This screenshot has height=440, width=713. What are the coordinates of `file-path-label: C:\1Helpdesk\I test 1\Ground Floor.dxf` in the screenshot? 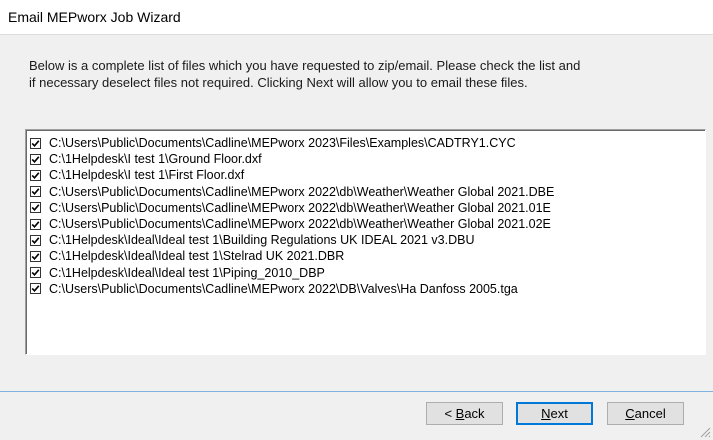 It's located at (155, 159).